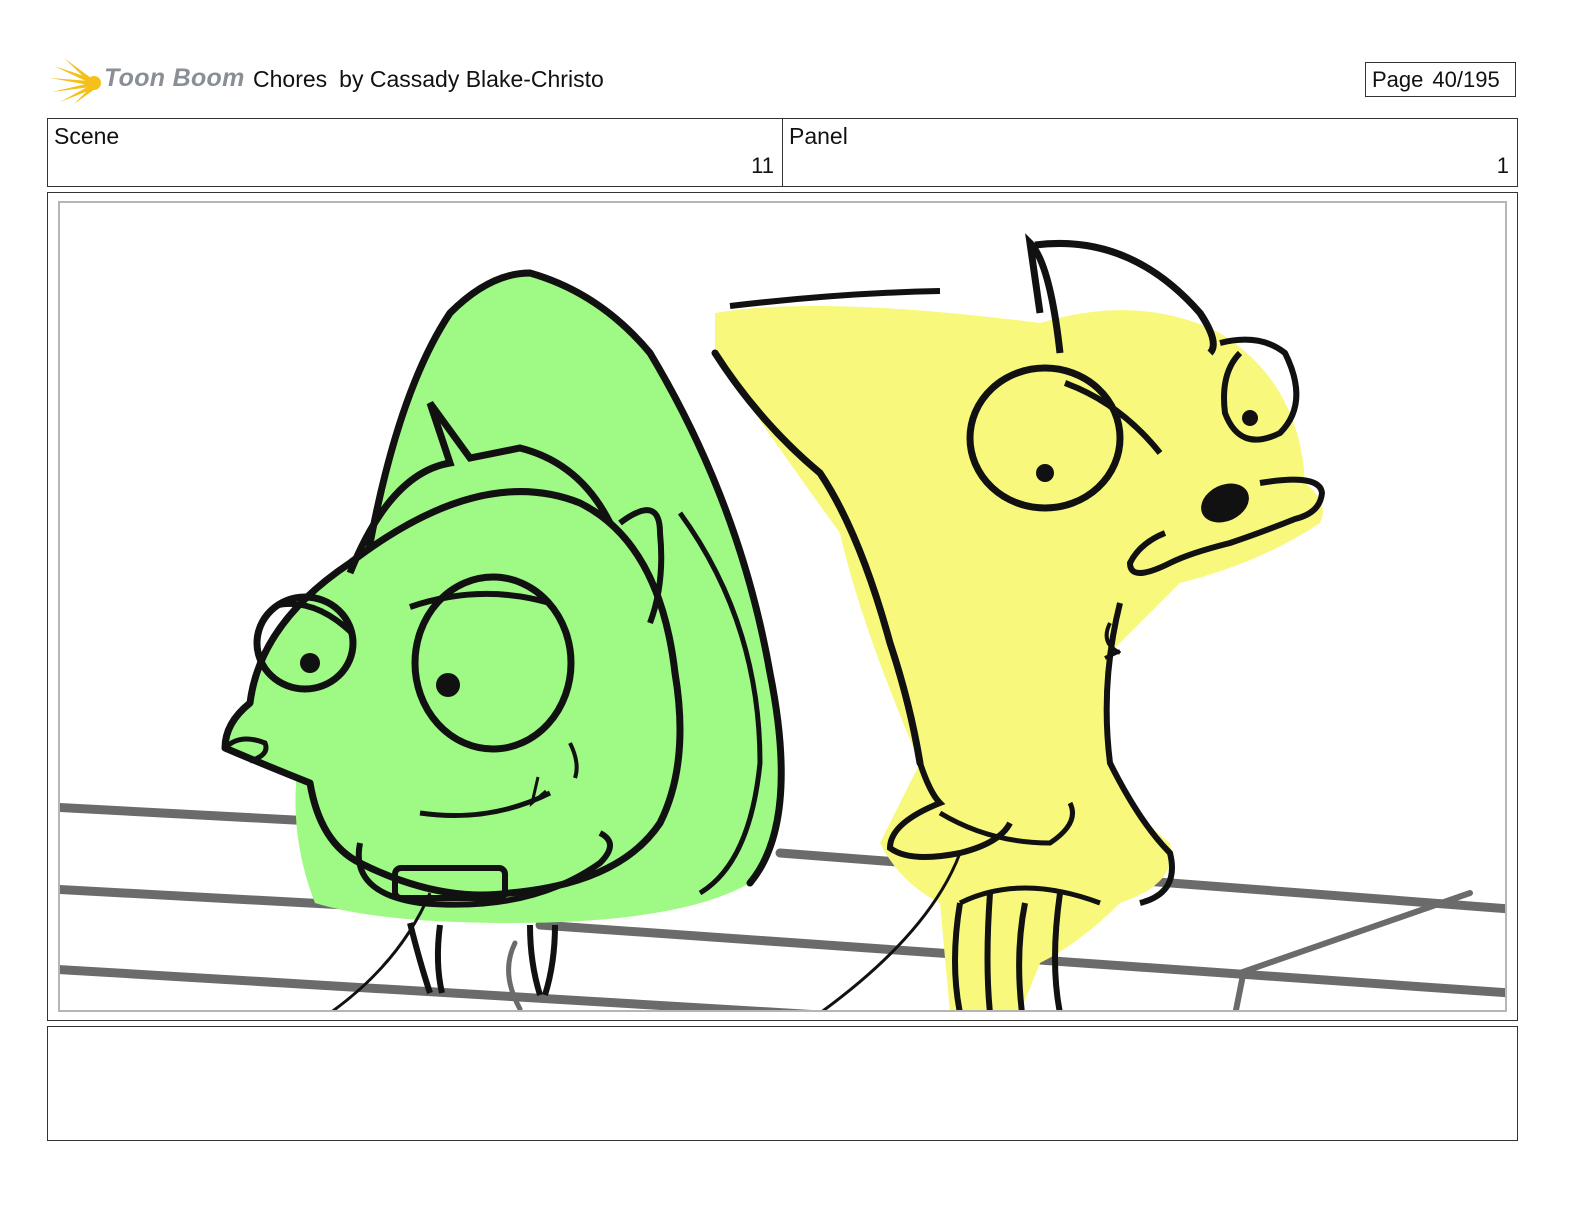  I want to click on sunburst-icon, so click(75, 81).